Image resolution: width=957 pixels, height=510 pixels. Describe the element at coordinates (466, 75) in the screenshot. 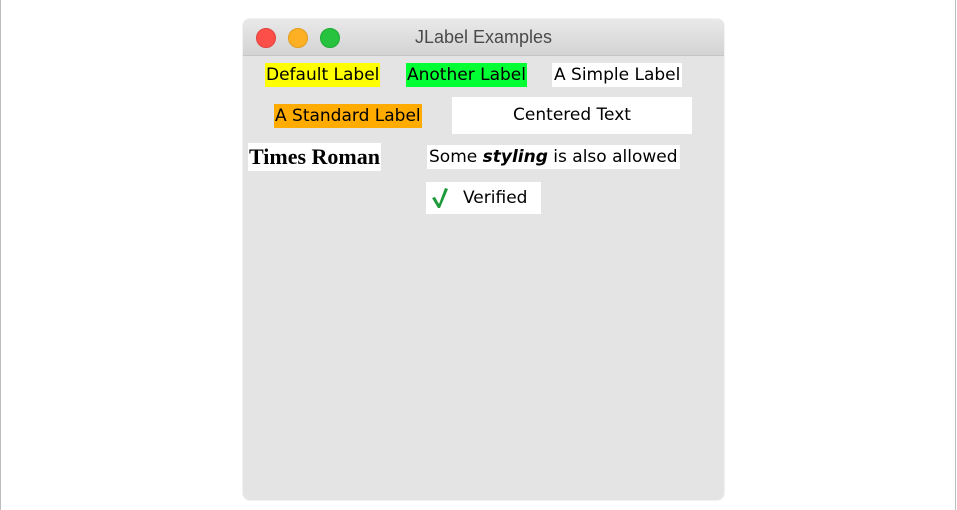

I see `another-label: Another Label` at that location.